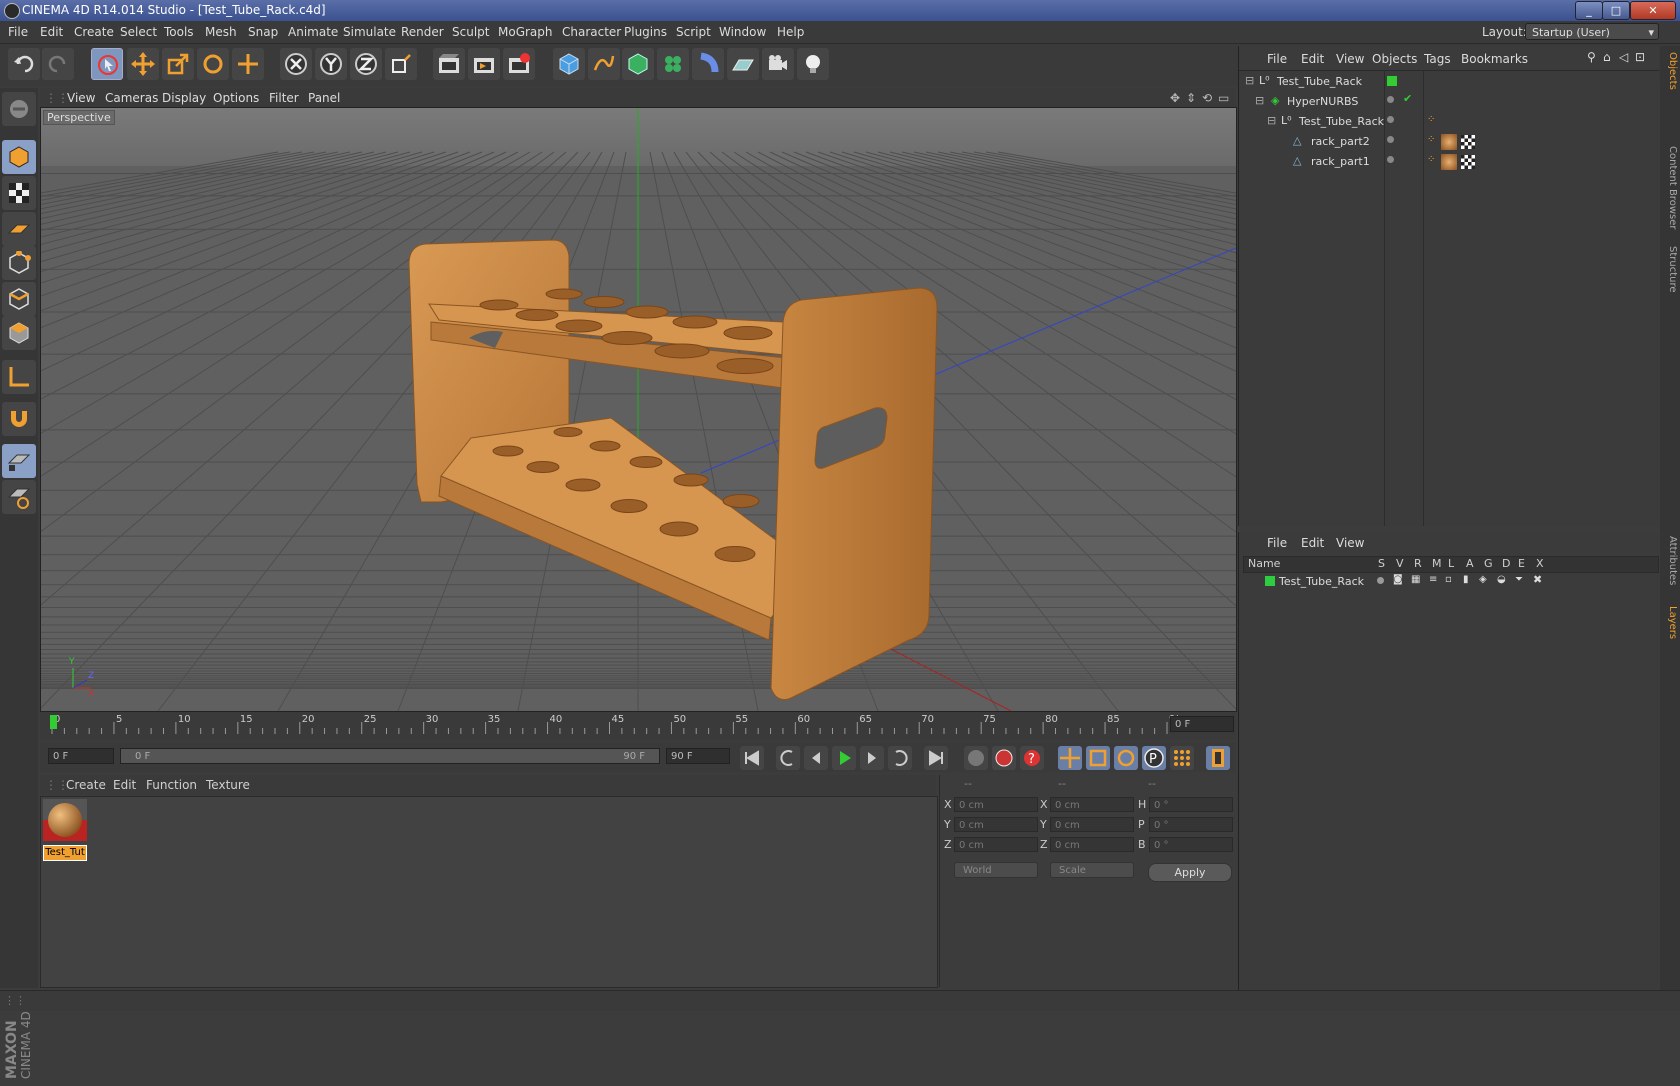  I want to click on timeline-window-button, so click(1218, 758).